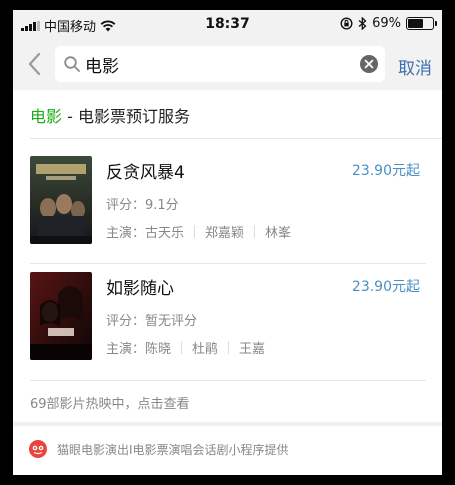 The height and width of the screenshot is (485, 455). Describe the element at coordinates (38, 449) in the screenshot. I see `maoyan-logo-icon` at that location.